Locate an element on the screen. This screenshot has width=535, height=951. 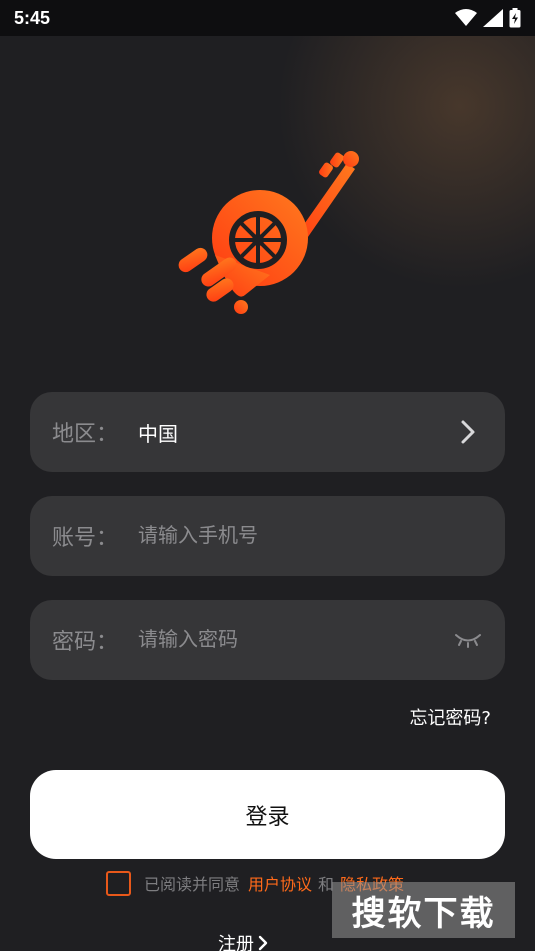
phone-input is located at coordinates (310, 536).